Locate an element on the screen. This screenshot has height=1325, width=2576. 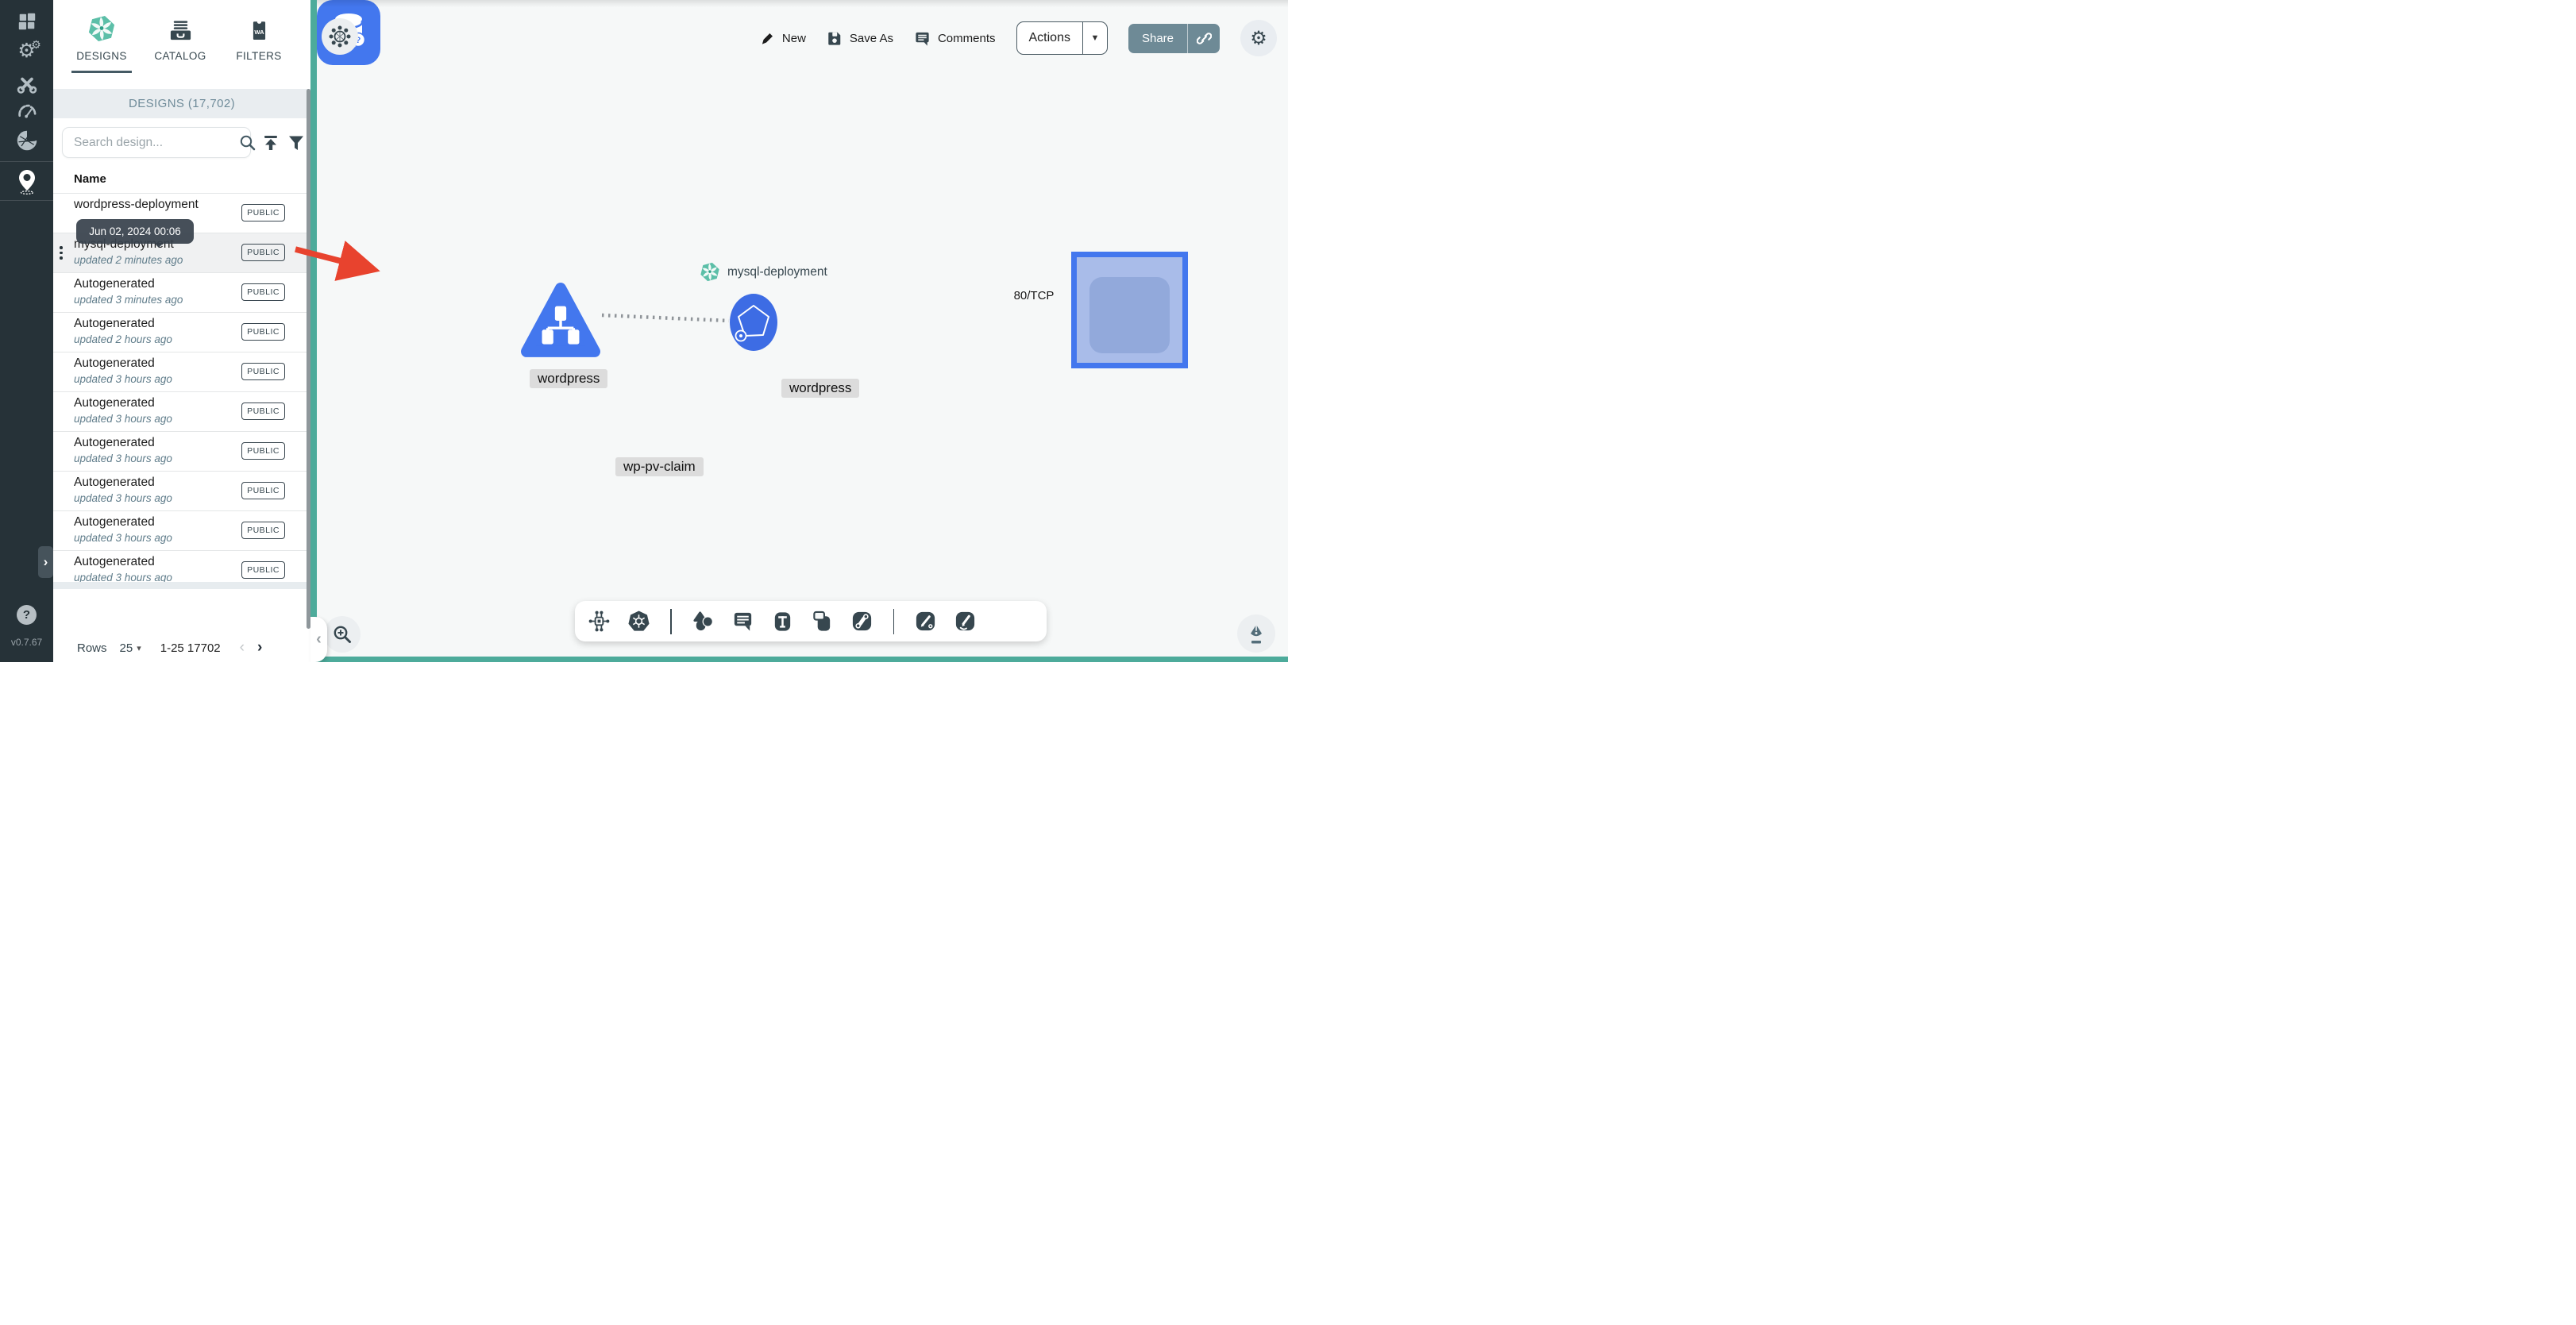
search-design-field is located at coordinates (159, 143).